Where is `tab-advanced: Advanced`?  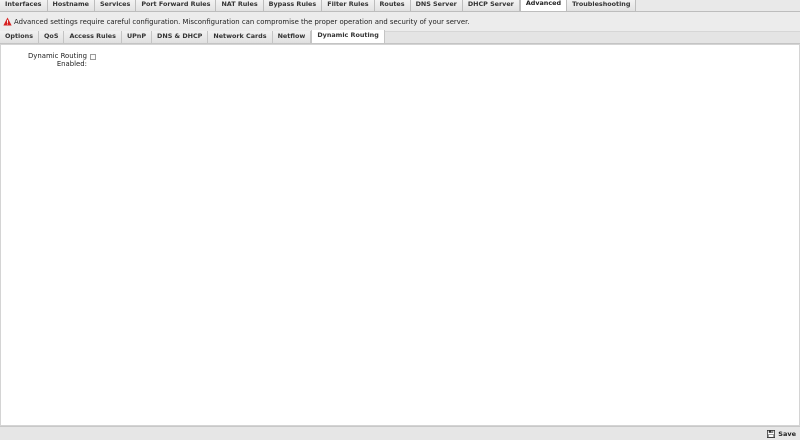
tab-advanced: Advanced is located at coordinates (543, 5).